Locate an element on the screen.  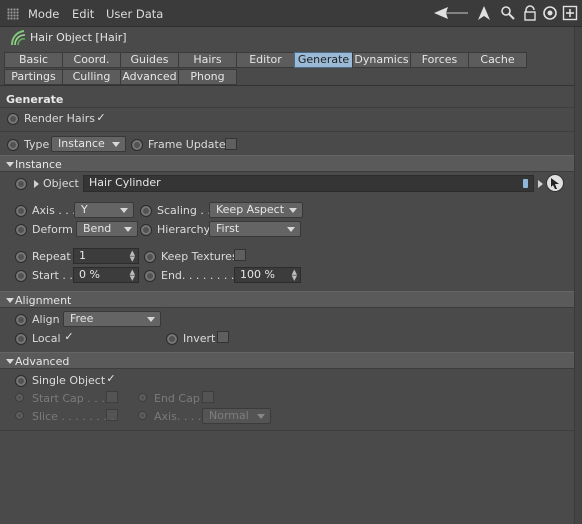
single-object-label: Single Object is located at coordinates (69, 380).